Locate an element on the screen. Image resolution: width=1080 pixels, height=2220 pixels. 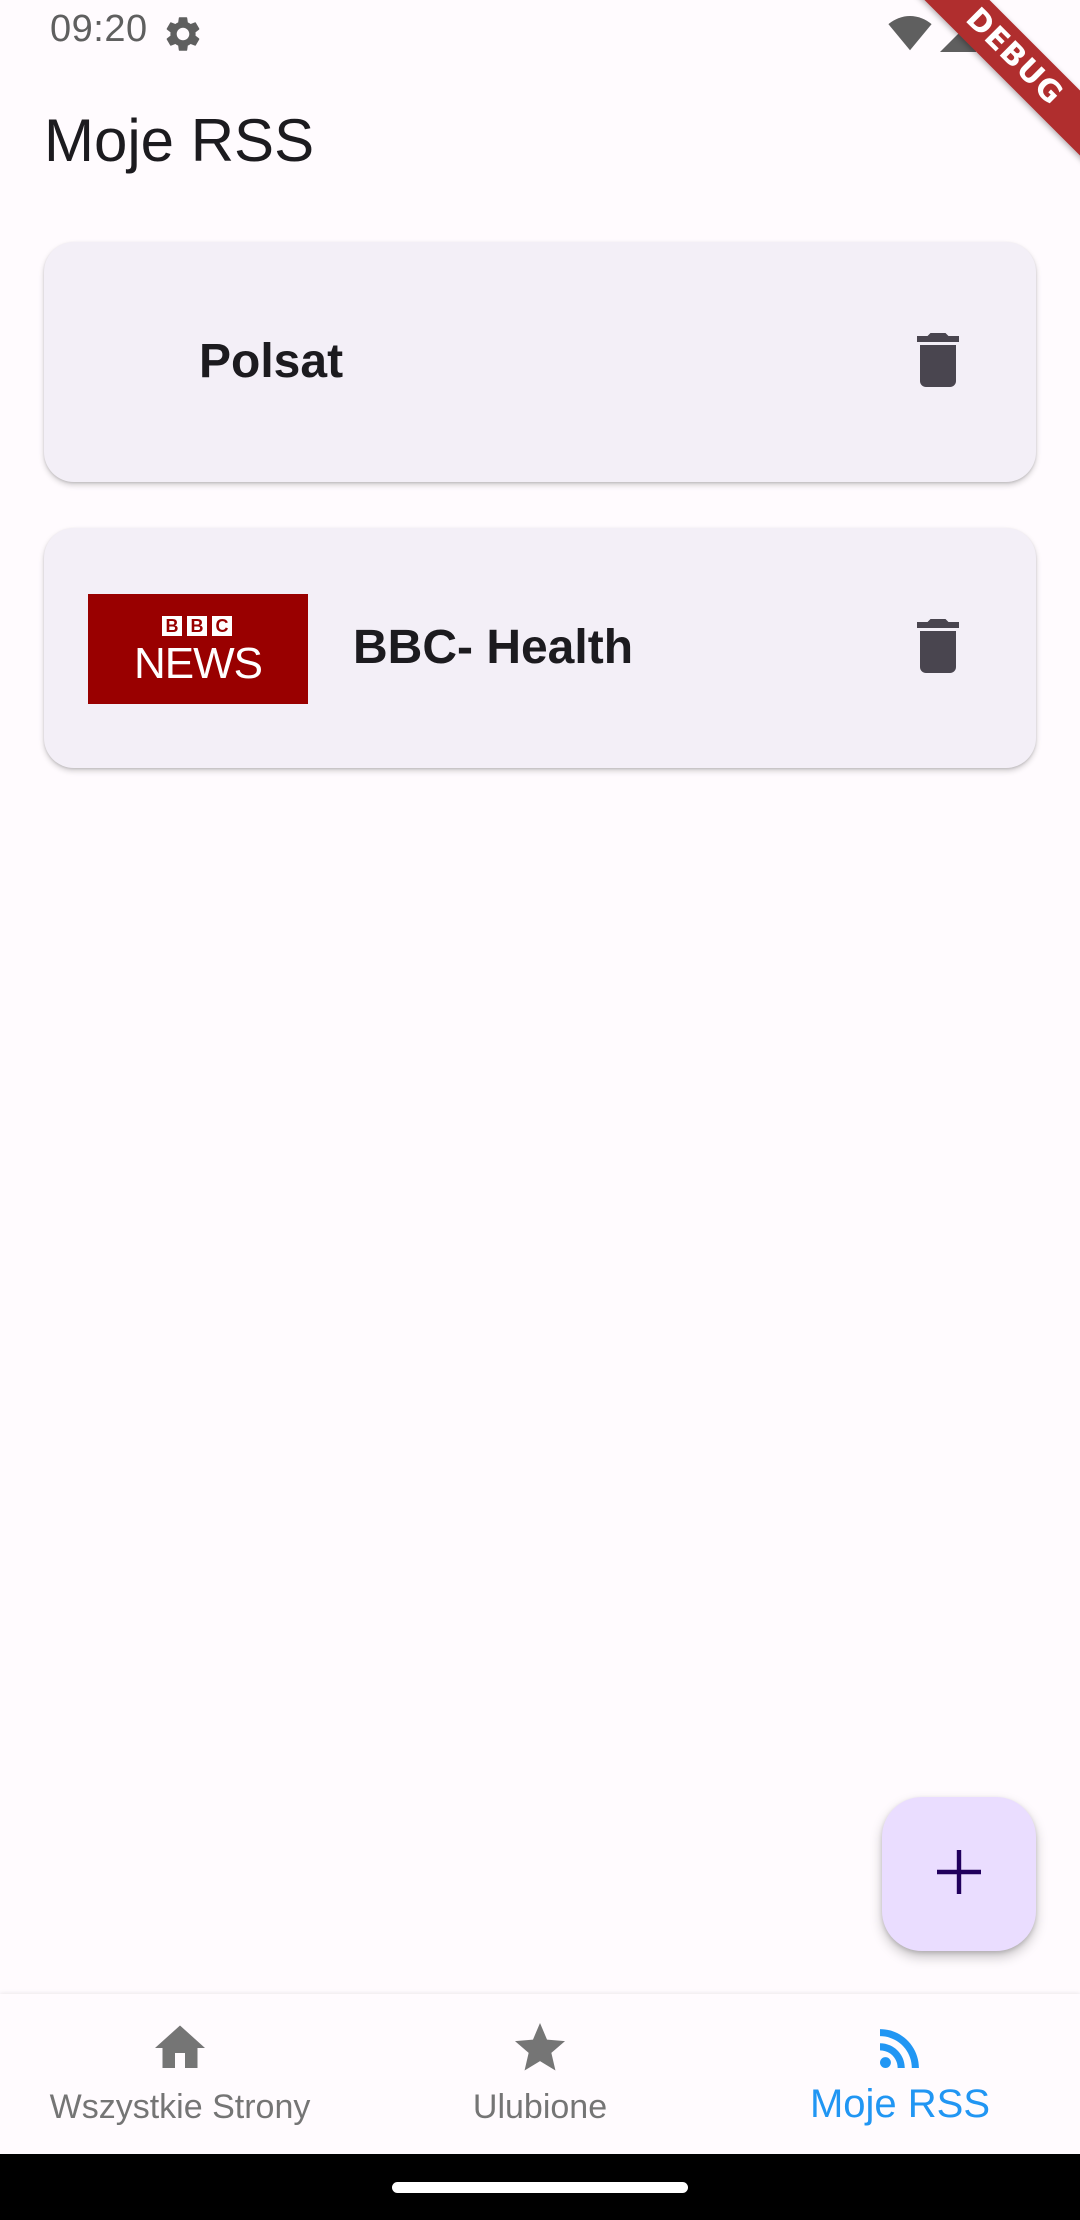
plus-icon is located at coordinates (959, 1874).